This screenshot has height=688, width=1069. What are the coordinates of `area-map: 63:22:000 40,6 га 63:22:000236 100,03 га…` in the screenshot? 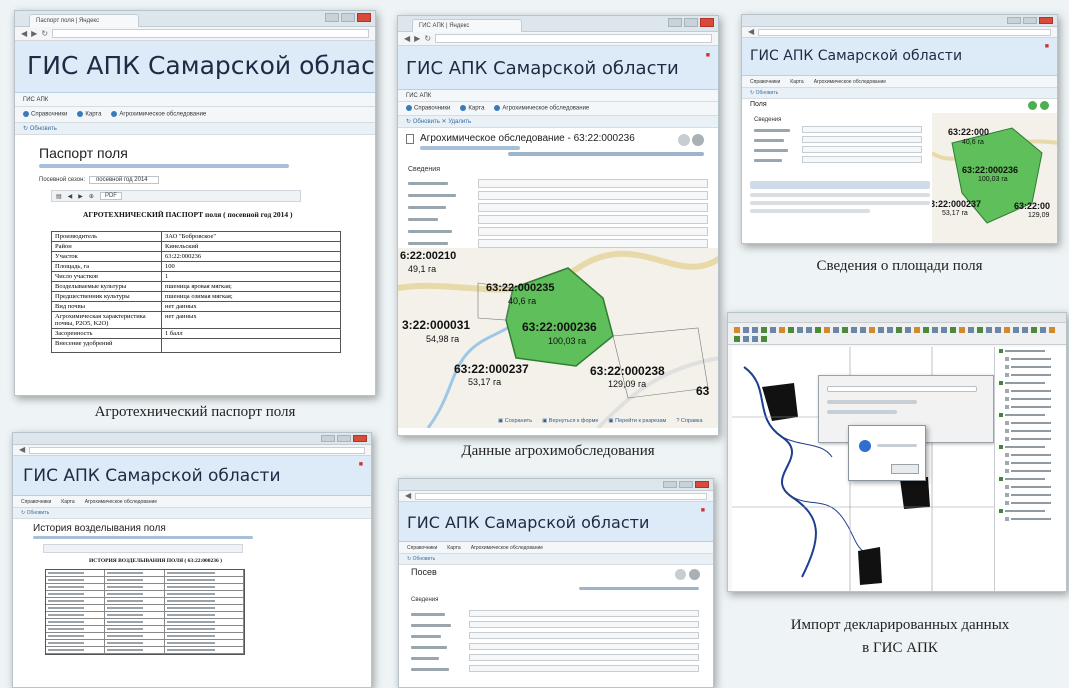 It's located at (994, 178).